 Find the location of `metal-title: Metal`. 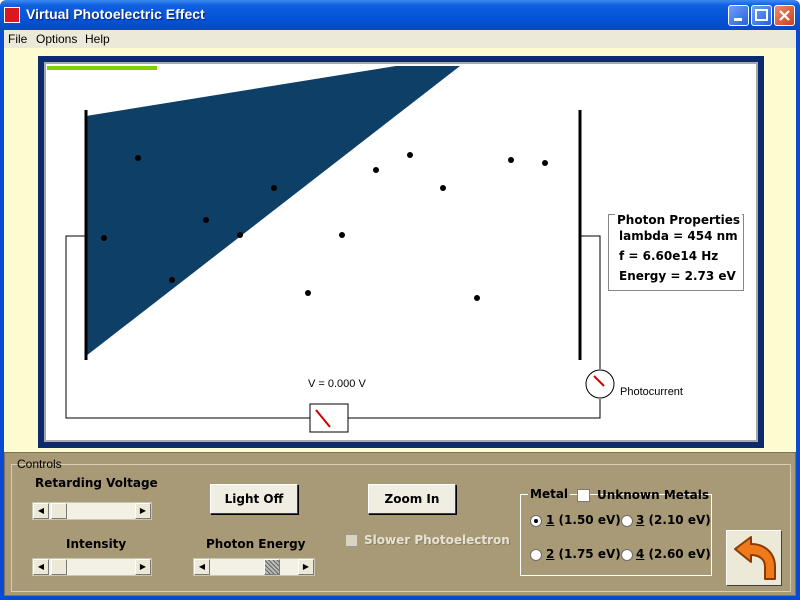

metal-title: Metal is located at coordinates (549, 494).